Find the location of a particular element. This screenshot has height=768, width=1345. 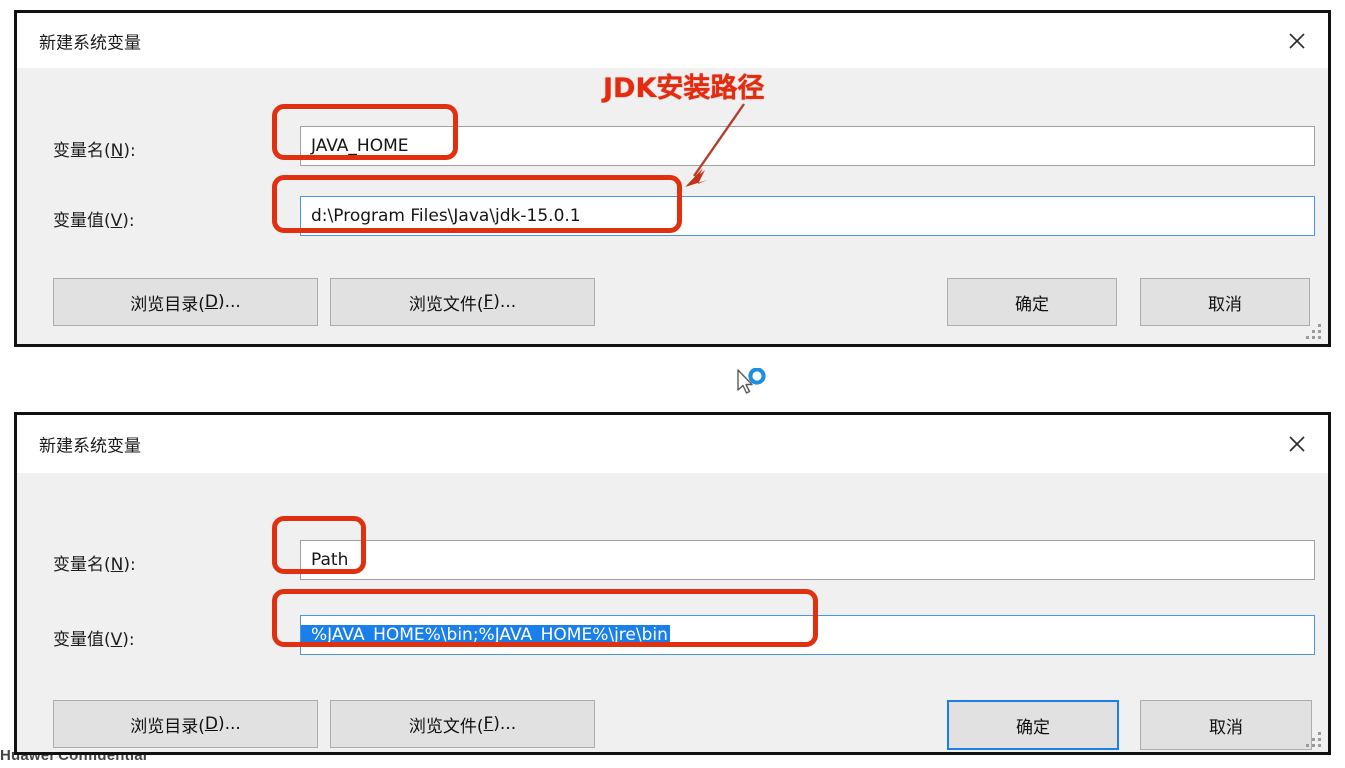

variable-name-value-1: JAVA_HOME is located at coordinates (360, 146).